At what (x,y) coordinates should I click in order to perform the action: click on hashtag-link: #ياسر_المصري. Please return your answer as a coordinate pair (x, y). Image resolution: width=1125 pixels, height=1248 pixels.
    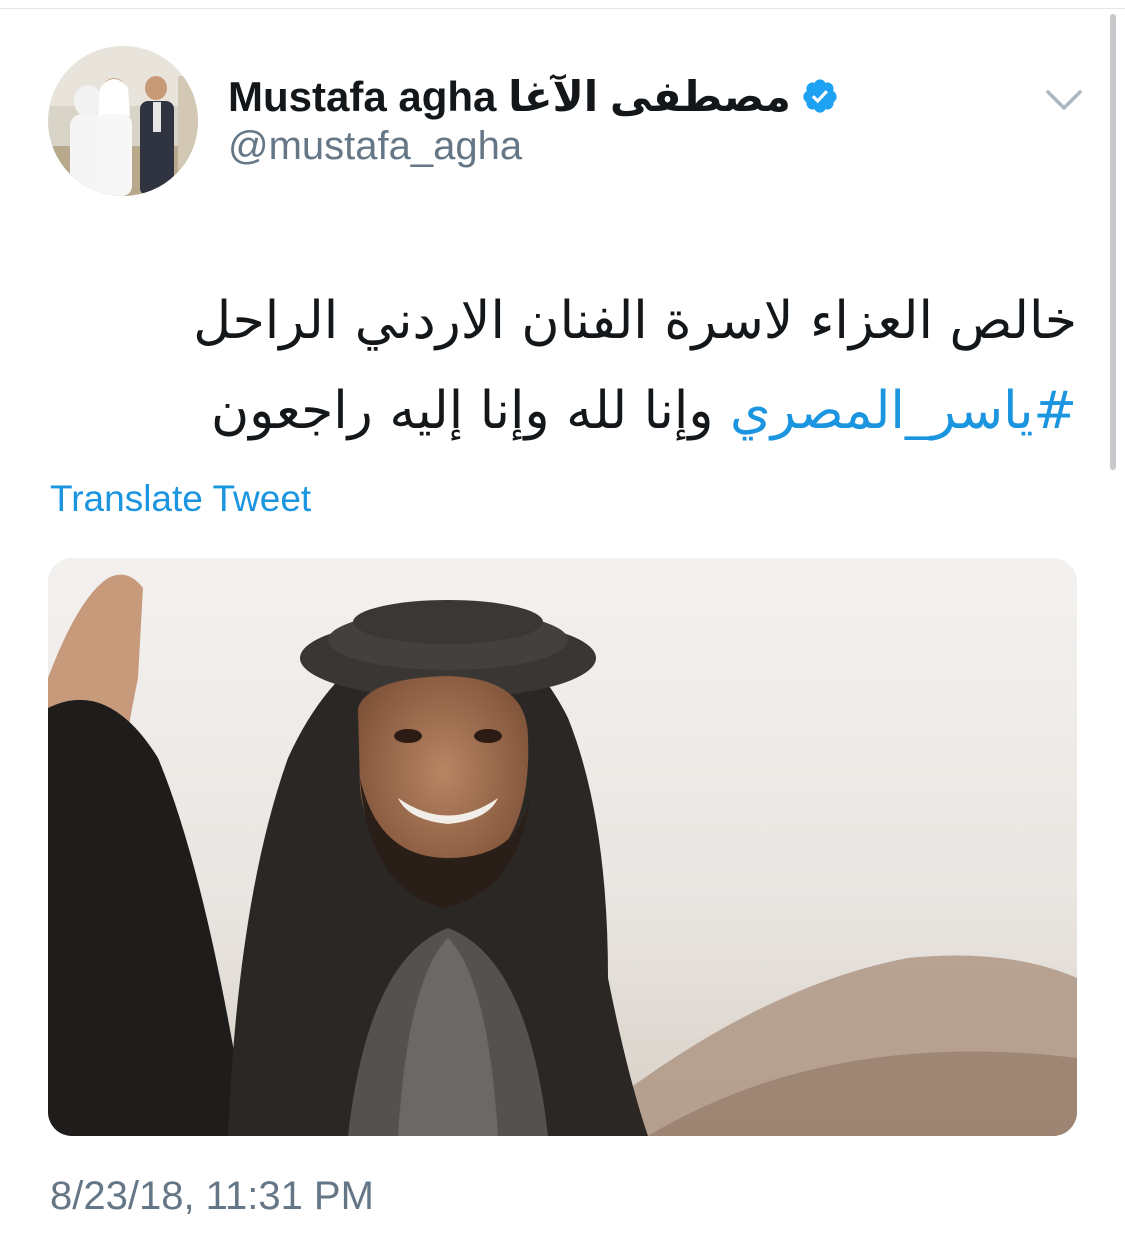
    Looking at the image, I should click on (903, 411).